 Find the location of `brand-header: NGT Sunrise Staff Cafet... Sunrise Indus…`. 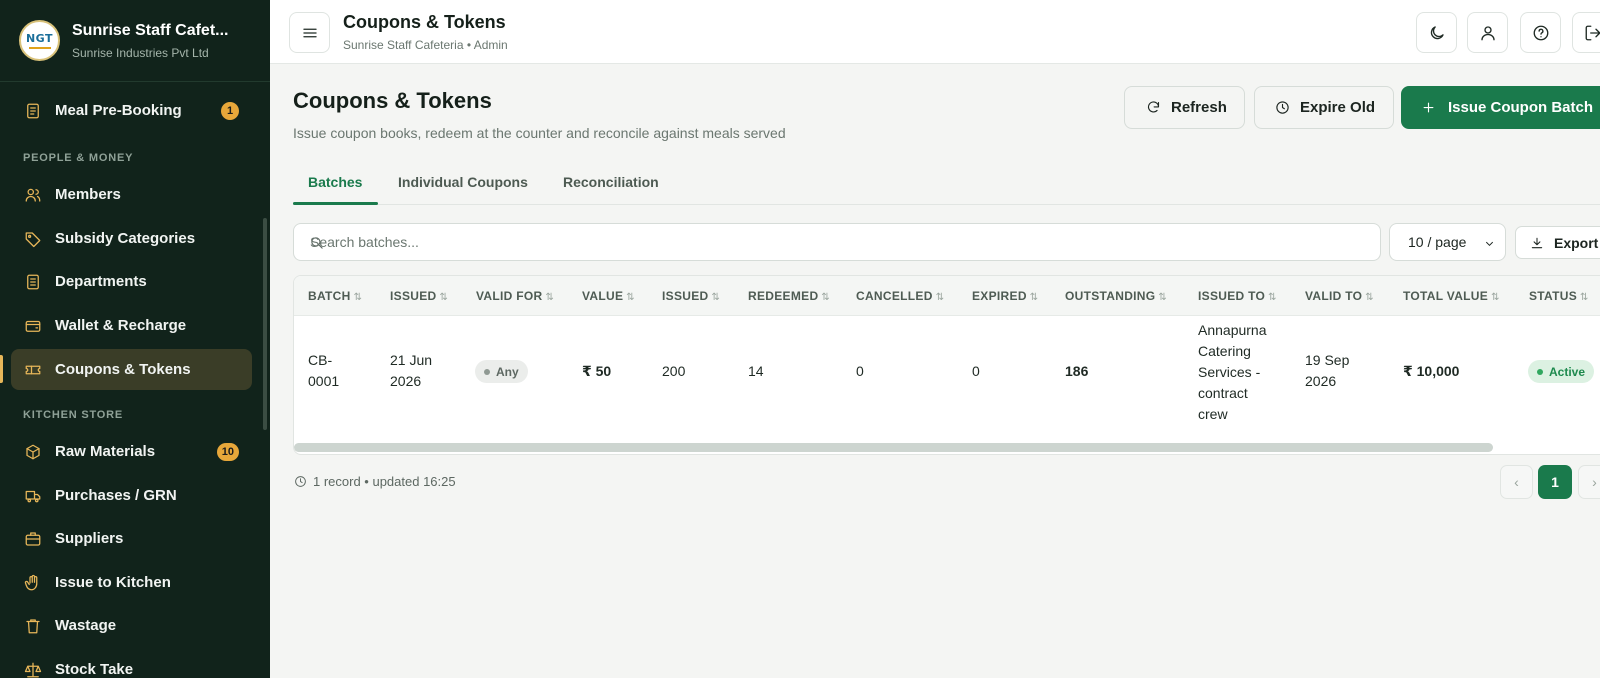

brand-header: NGT Sunrise Staff Cafet... Sunrise Indus… is located at coordinates (135, 41).